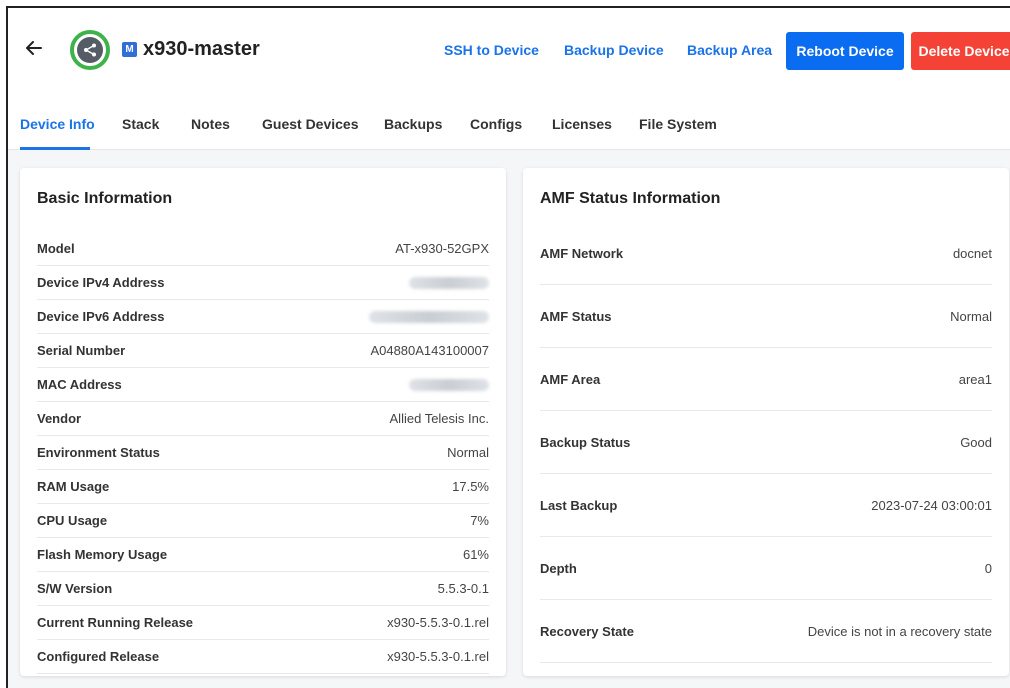 This screenshot has width=1010, height=688. Describe the element at coordinates (263, 555) in the screenshot. I see `info-row: Flash Memory Usage 61%` at that location.